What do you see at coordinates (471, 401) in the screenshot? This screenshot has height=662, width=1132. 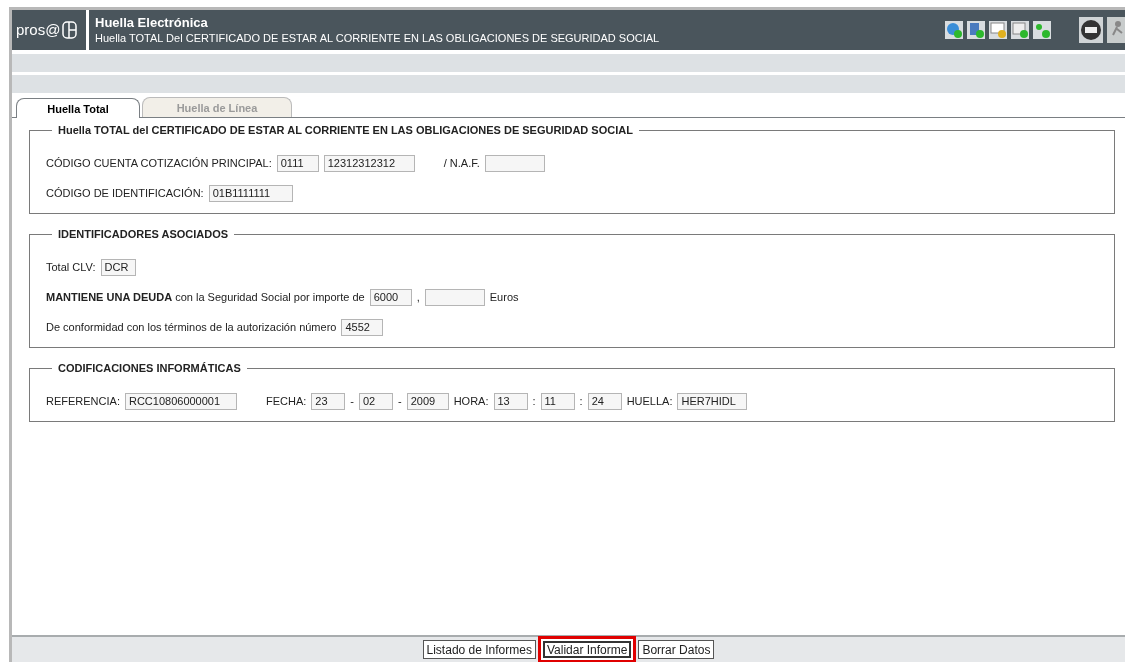 I see `field-label: HORA:` at bounding box center [471, 401].